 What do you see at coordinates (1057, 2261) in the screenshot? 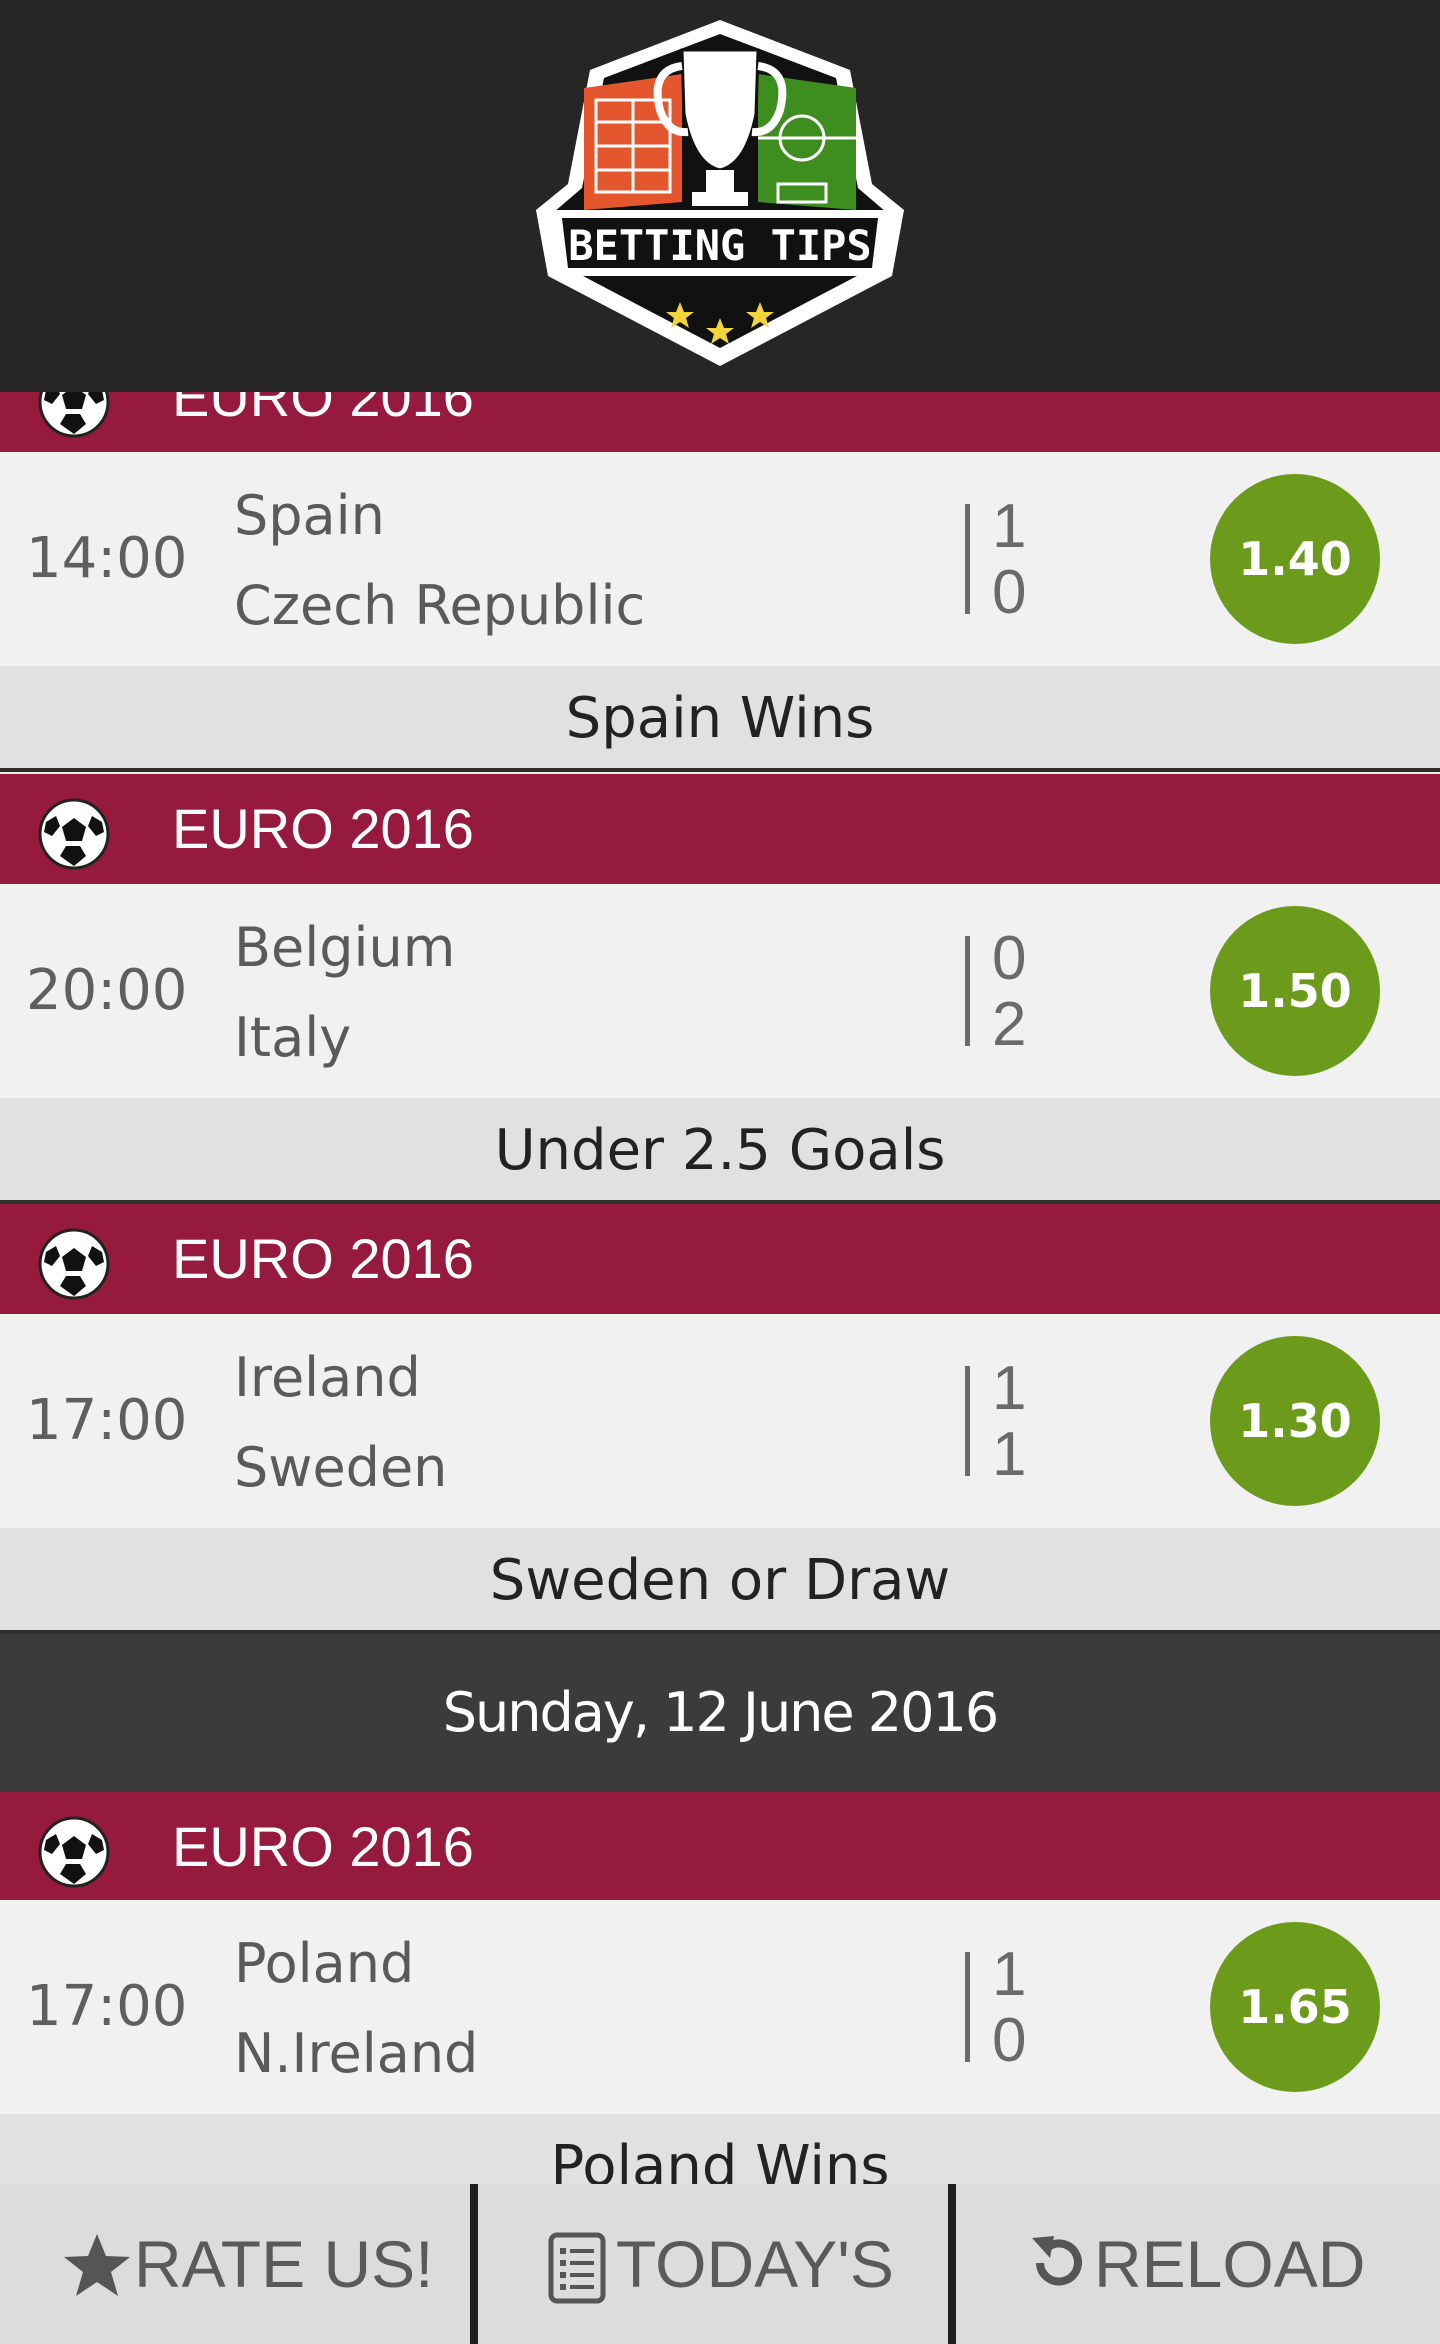
I see `reload-icon` at bounding box center [1057, 2261].